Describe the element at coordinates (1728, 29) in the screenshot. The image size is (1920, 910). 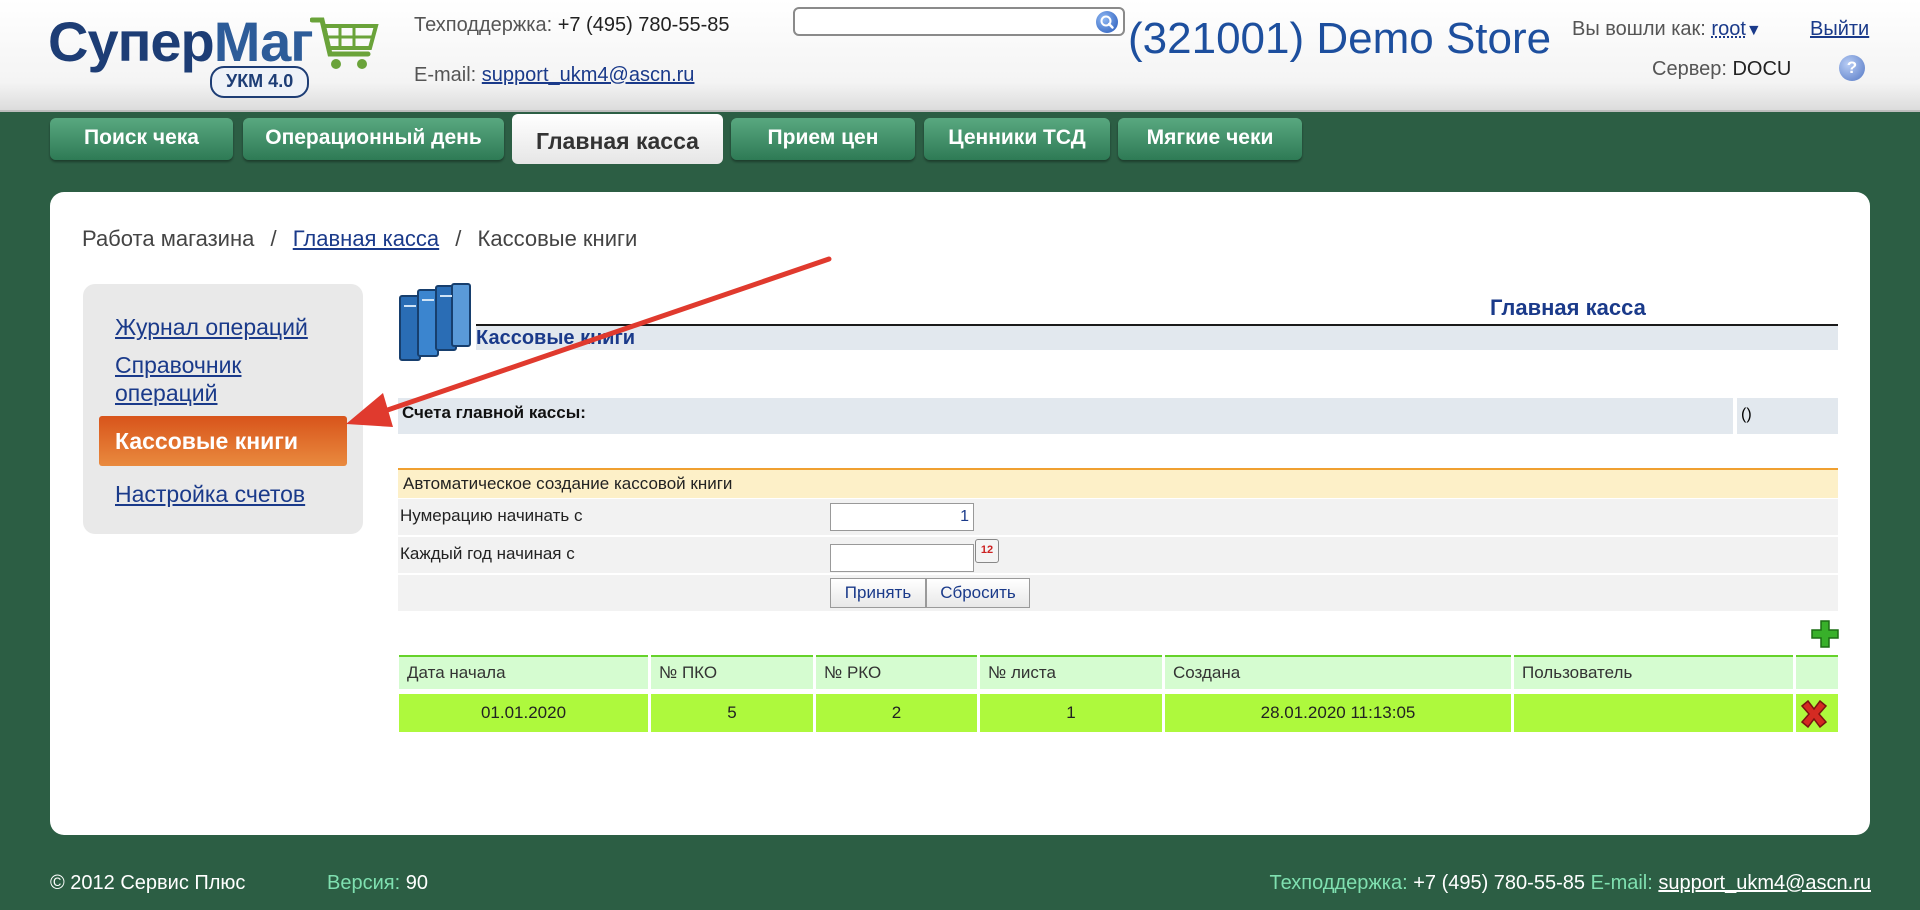
I see `user-menu-link: root` at that location.